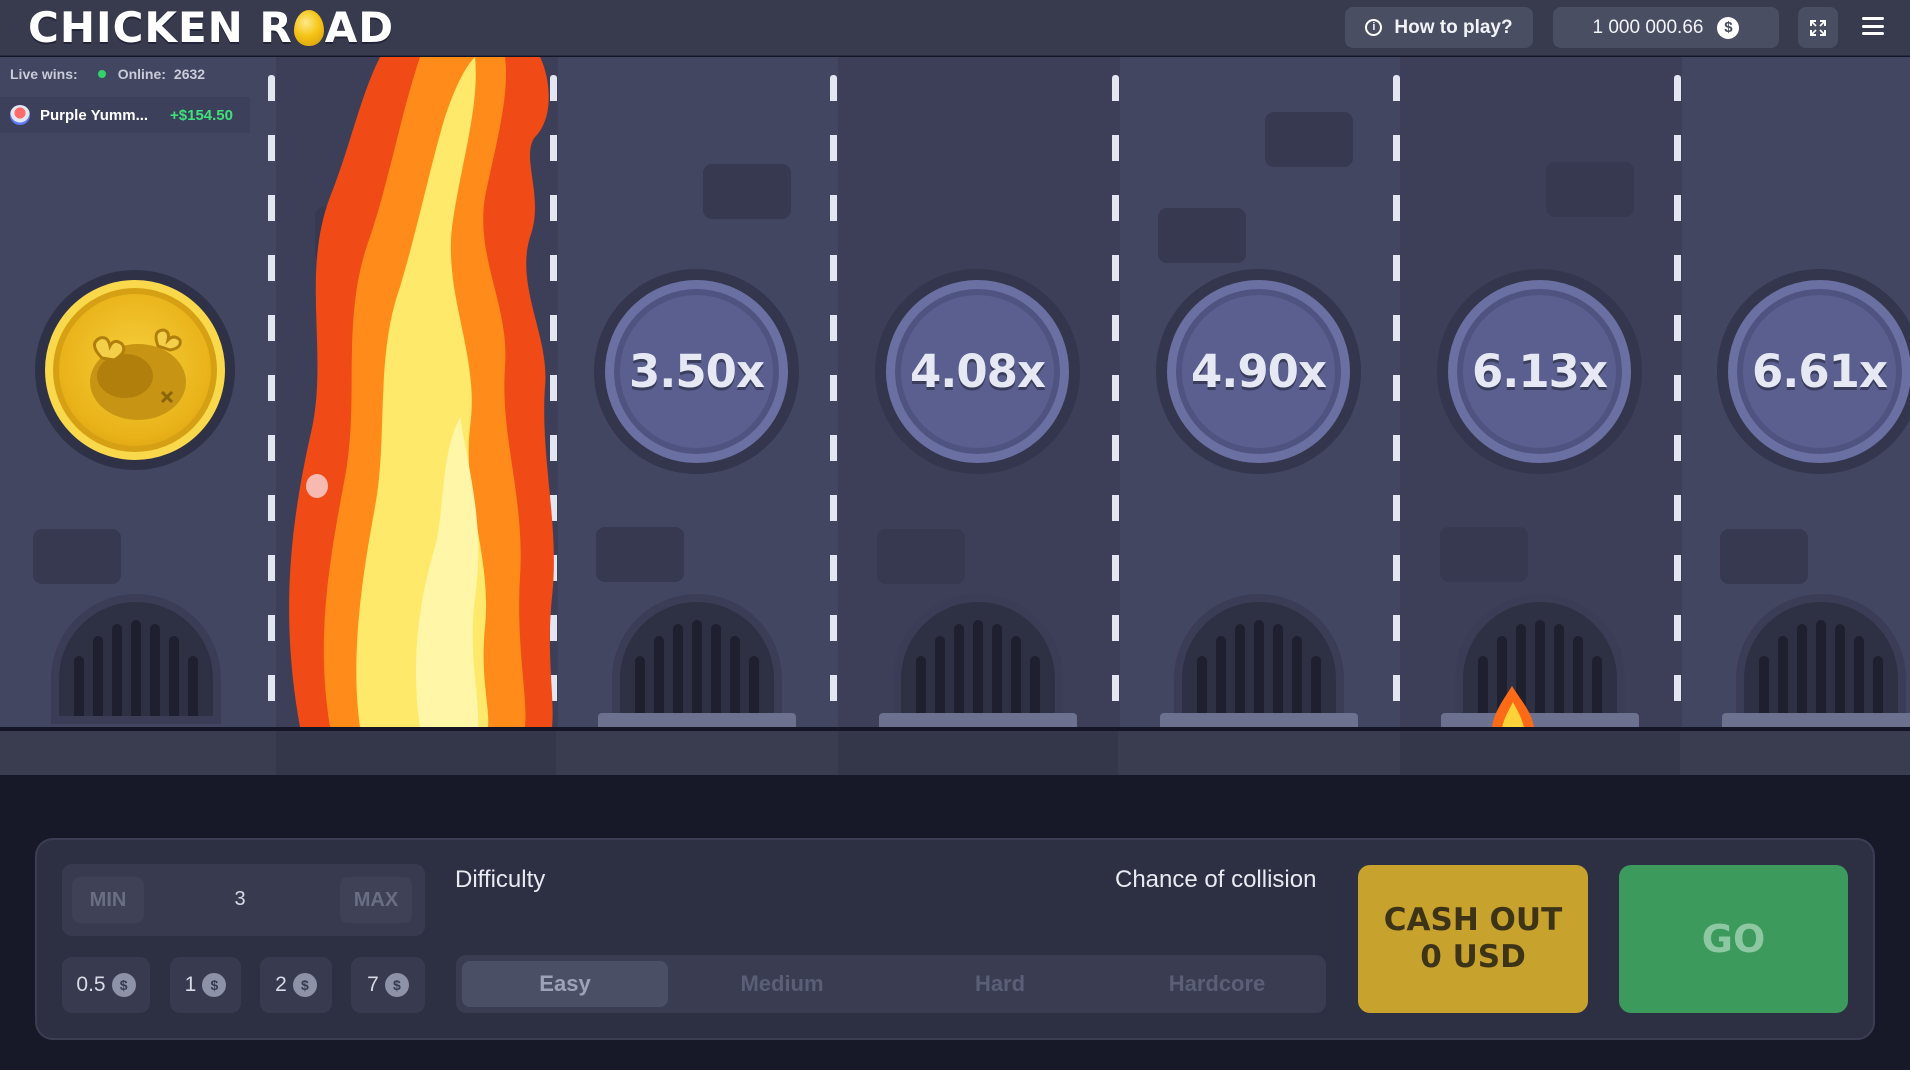 Image resolution: width=1910 pixels, height=1070 pixels. What do you see at coordinates (1374, 27) in the screenshot?
I see `info-icon: i` at bounding box center [1374, 27].